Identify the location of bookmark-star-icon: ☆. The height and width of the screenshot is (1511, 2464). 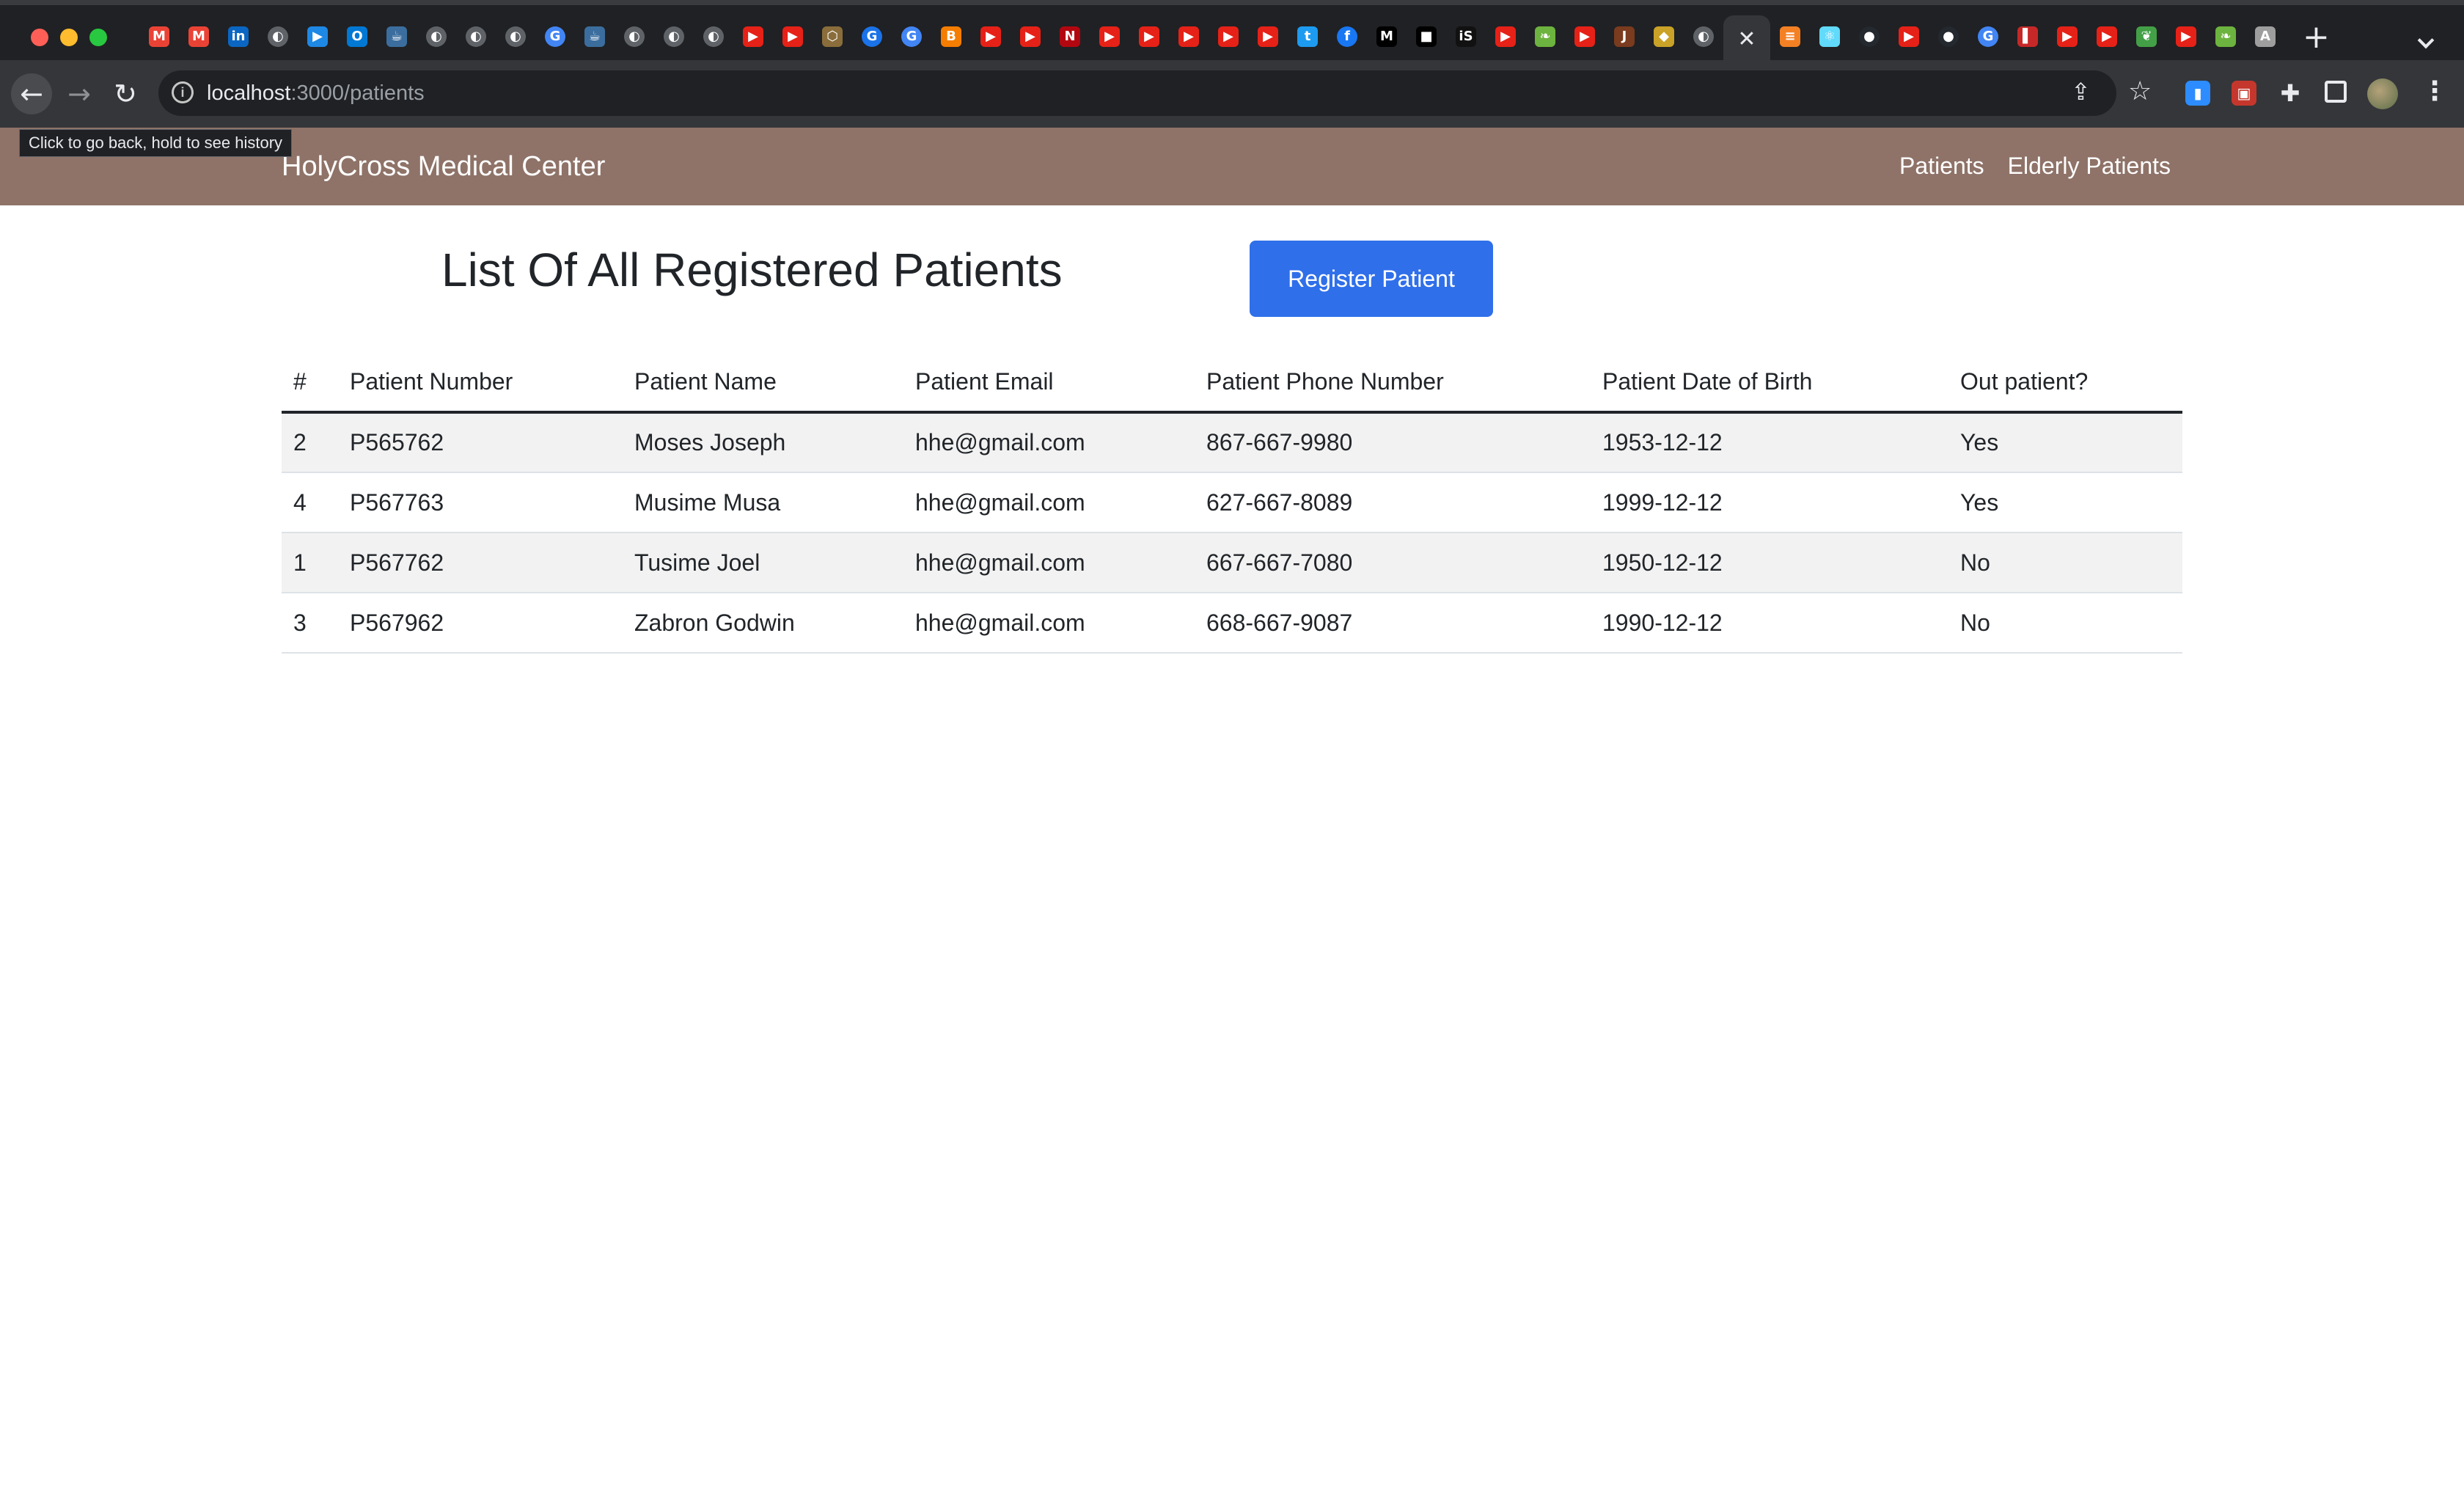
(2140, 91).